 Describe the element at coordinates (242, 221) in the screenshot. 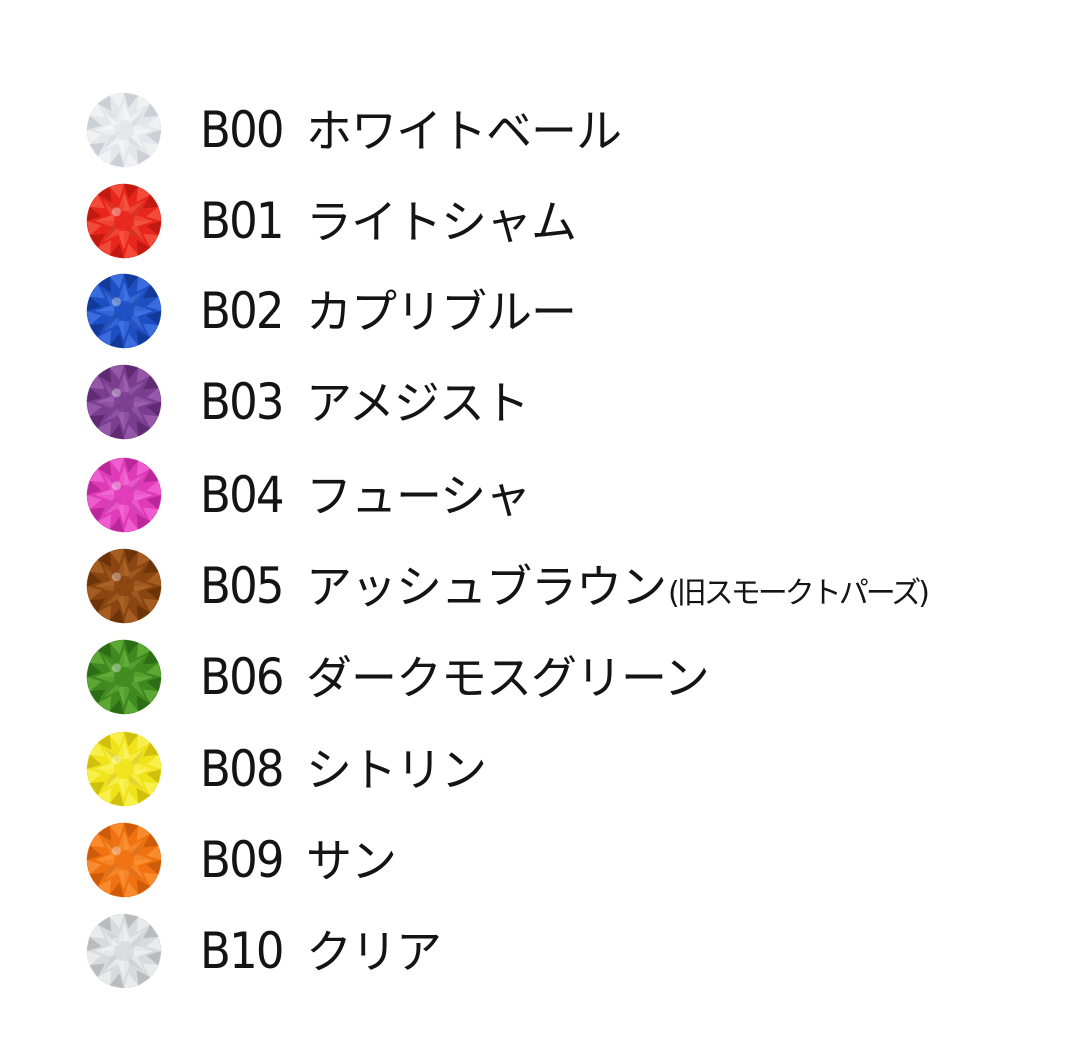

I see `swatch-code: B01` at that location.